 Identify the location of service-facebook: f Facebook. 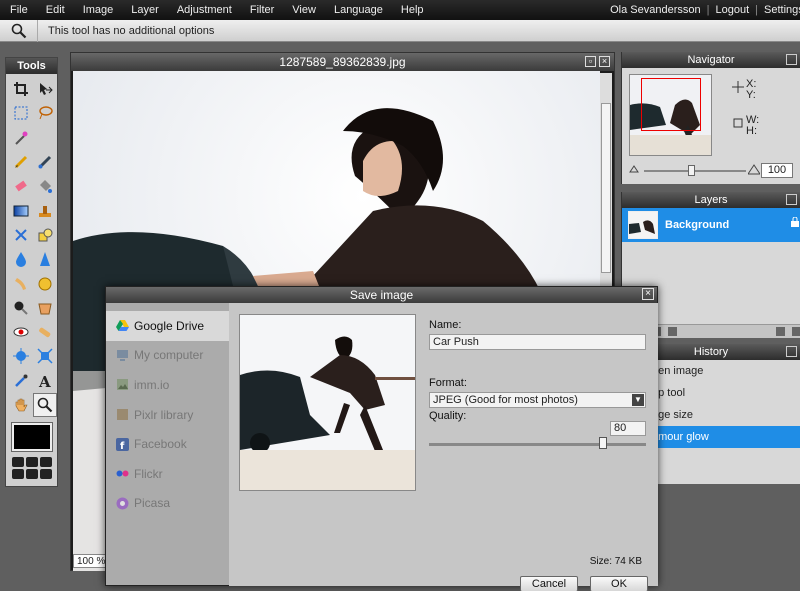
(167, 444).